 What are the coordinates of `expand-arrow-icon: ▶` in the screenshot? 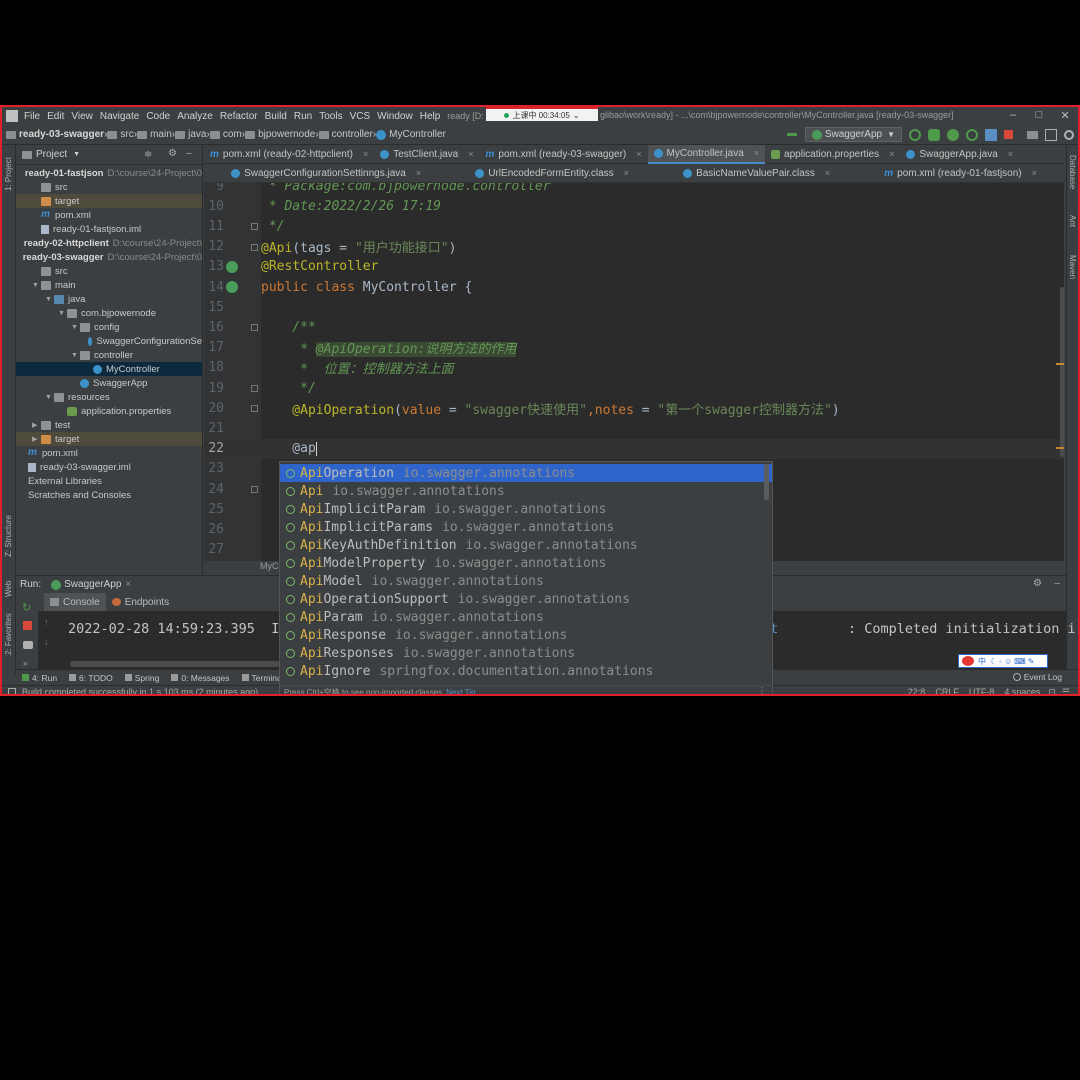 It's located at (36, 425).